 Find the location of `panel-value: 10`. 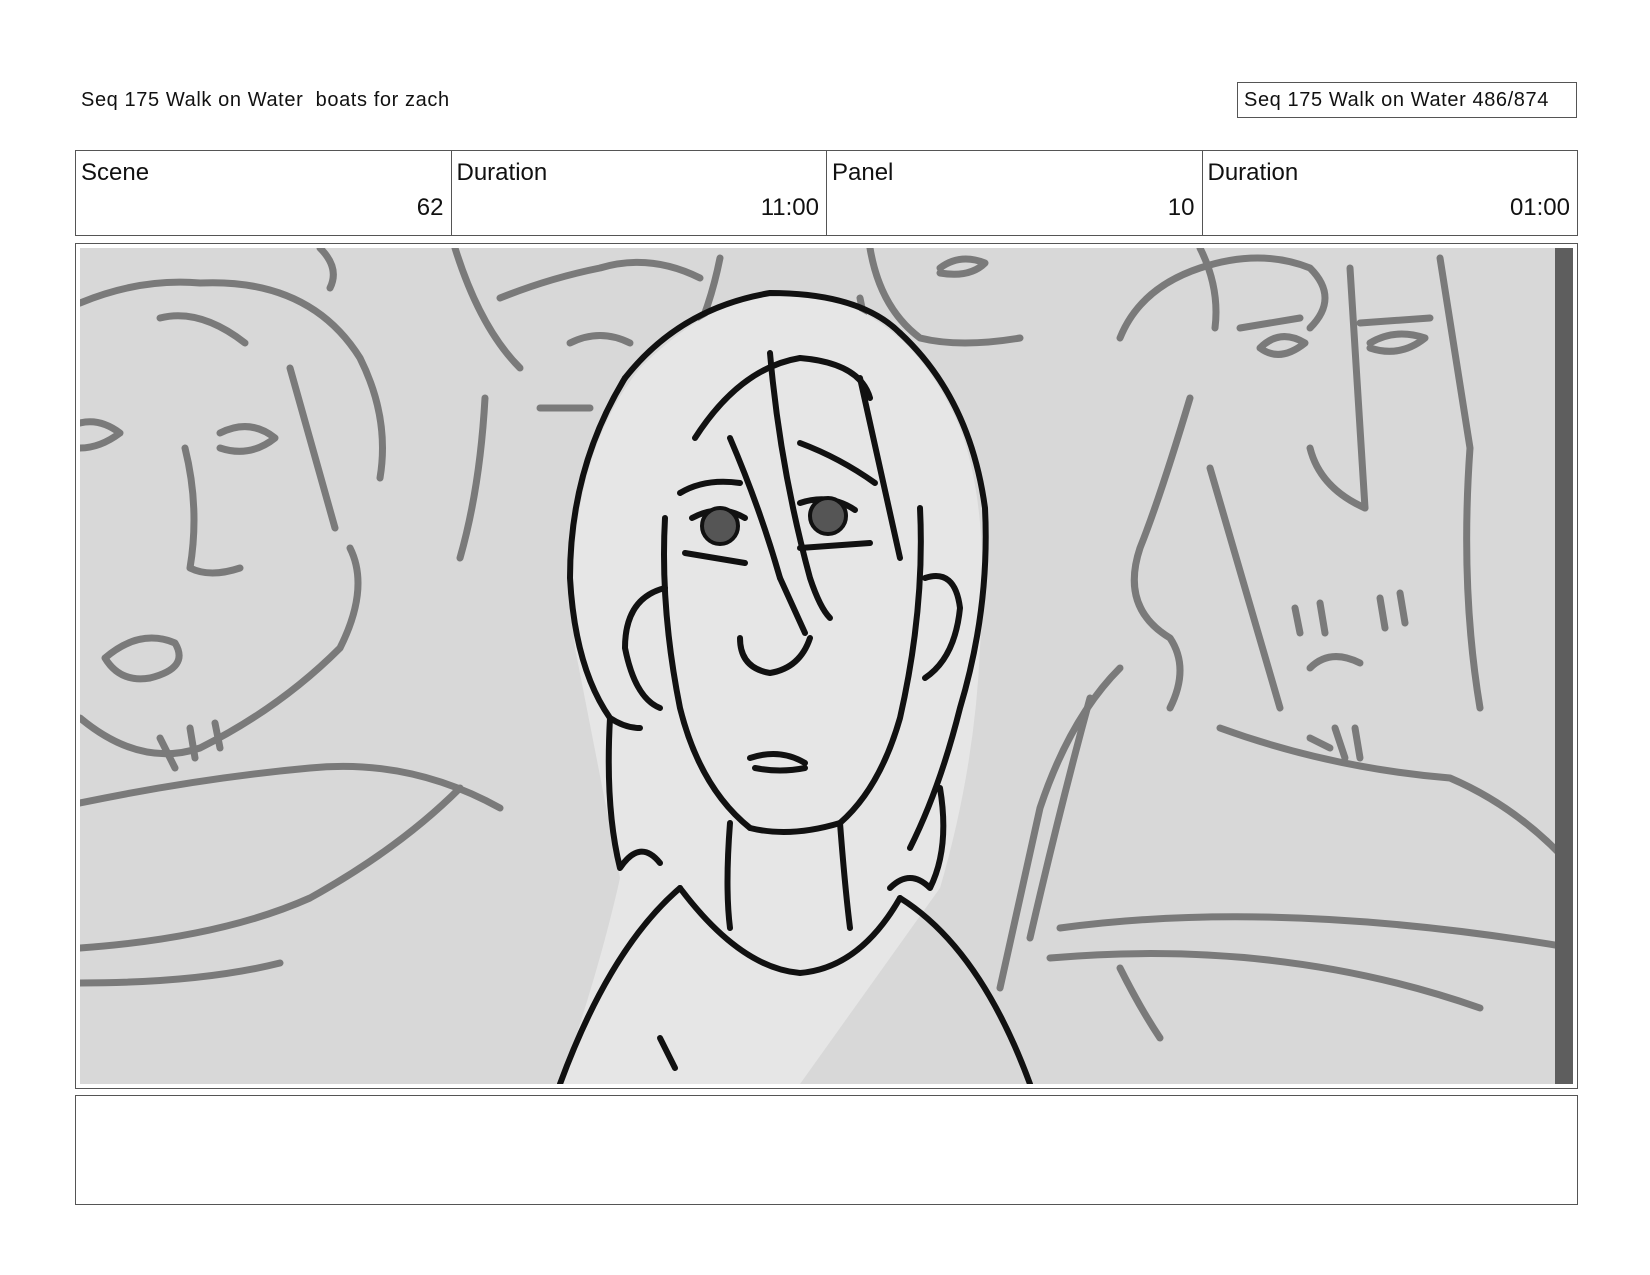

panel-value: 10 is located at coordinates (1181, 207).